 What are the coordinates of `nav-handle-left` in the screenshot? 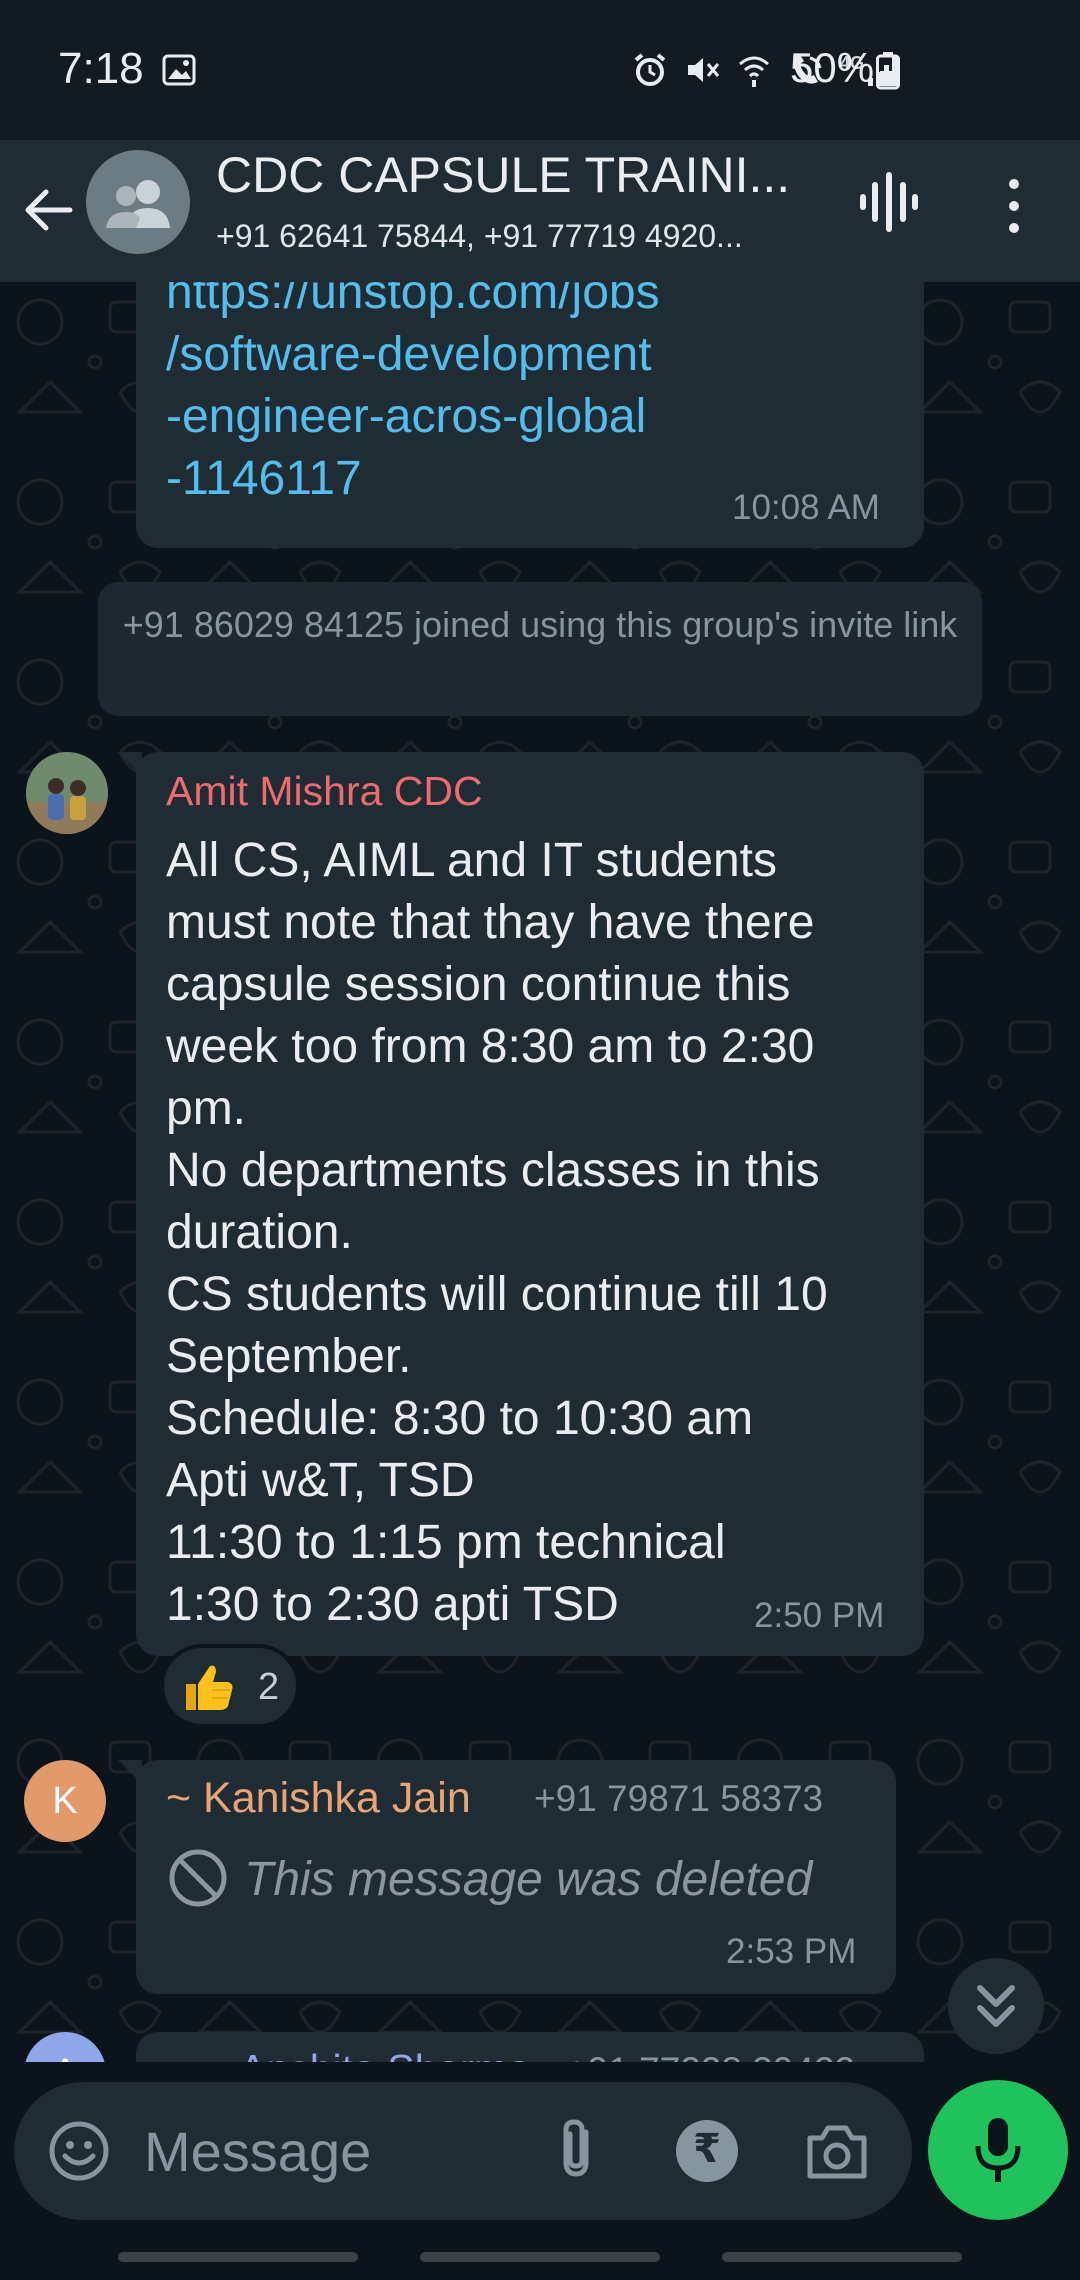 It's located at (238, 2257).